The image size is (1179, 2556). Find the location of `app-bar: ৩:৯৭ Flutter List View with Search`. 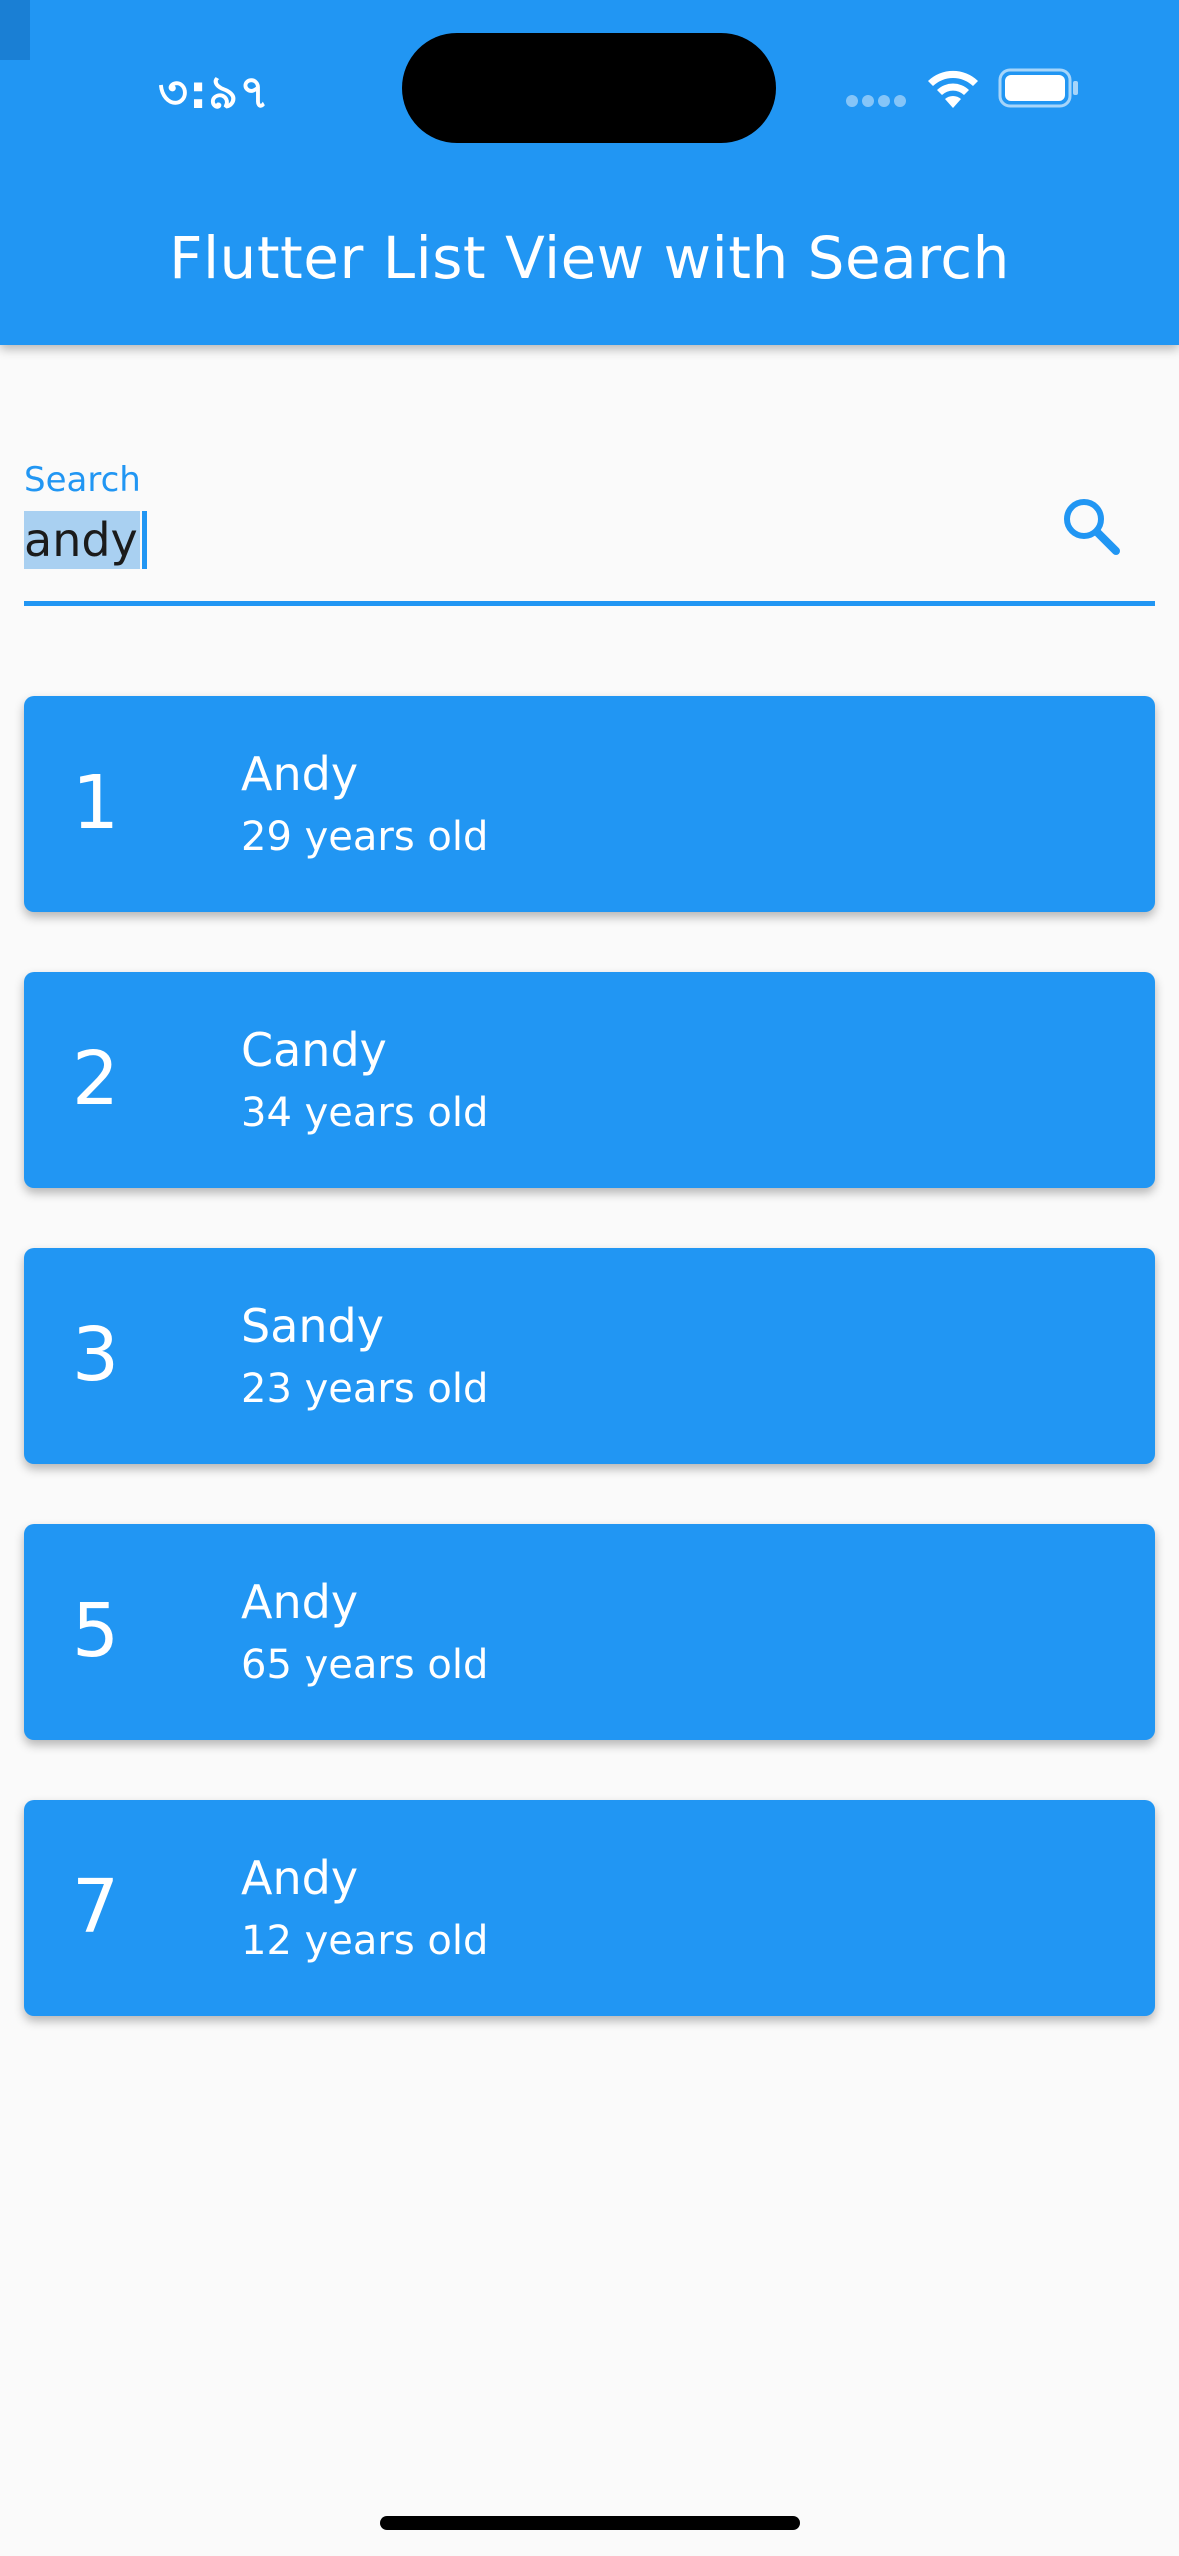

app-bar: ৩:৯৭ Flutter List View with Search is located at coordinates (589, 172).